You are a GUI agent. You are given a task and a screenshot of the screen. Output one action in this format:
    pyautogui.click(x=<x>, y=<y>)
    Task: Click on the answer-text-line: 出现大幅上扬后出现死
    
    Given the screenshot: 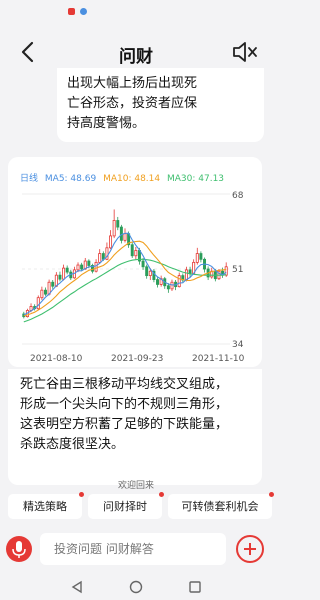 What is the action you would take?
    pyautogui.click(x=132, y=83)
    